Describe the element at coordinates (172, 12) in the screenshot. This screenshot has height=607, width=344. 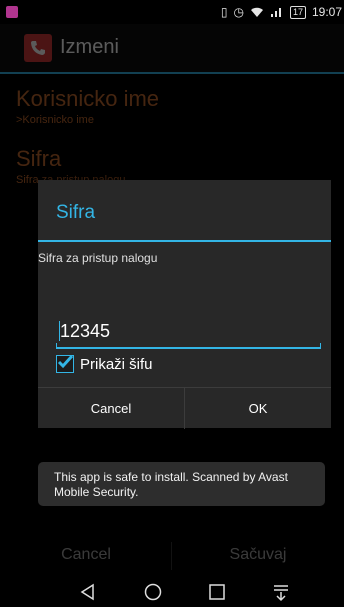
I see `status-bar: ▯ ◷ 17 19:07` at that location.